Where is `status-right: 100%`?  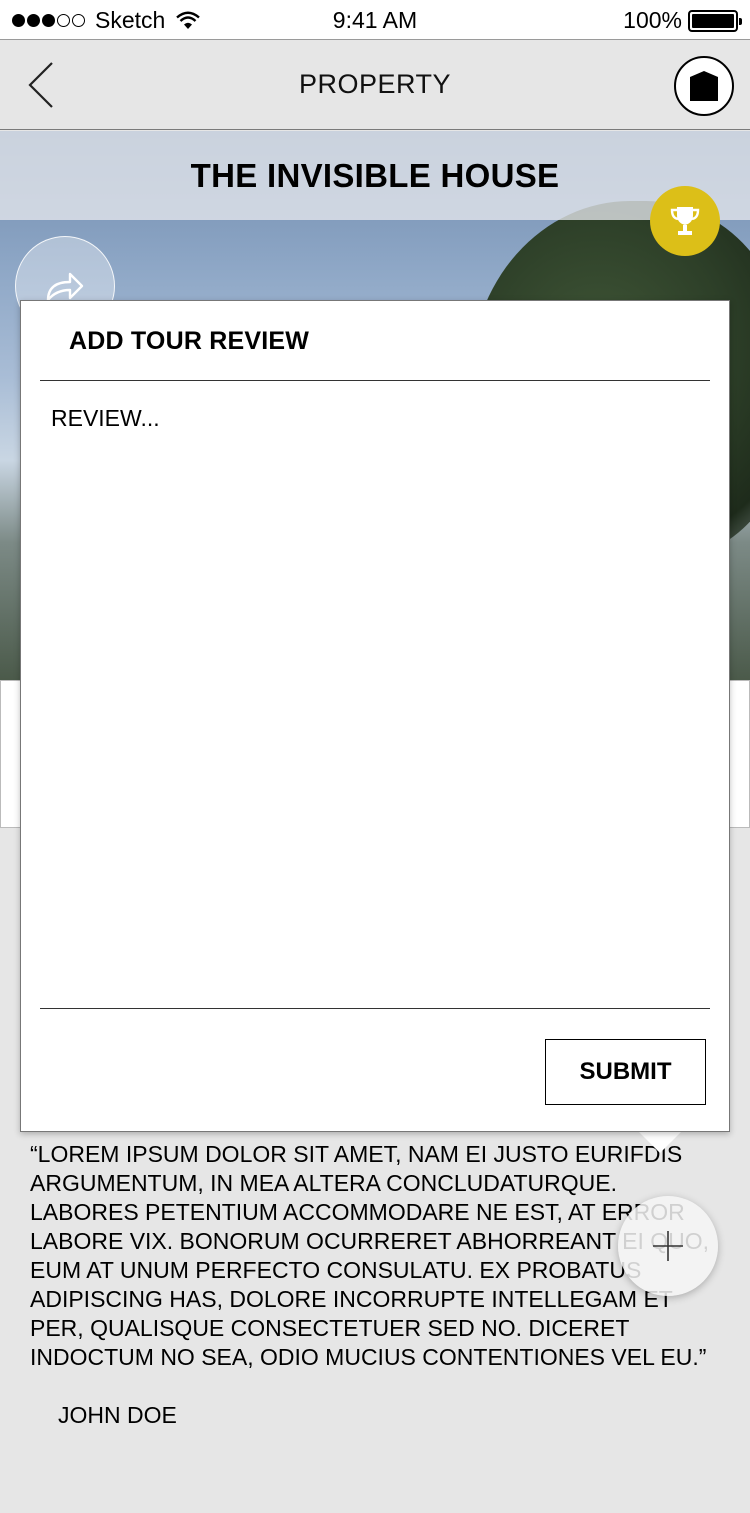 status-right: 100% is located at coordinates (682, 20).